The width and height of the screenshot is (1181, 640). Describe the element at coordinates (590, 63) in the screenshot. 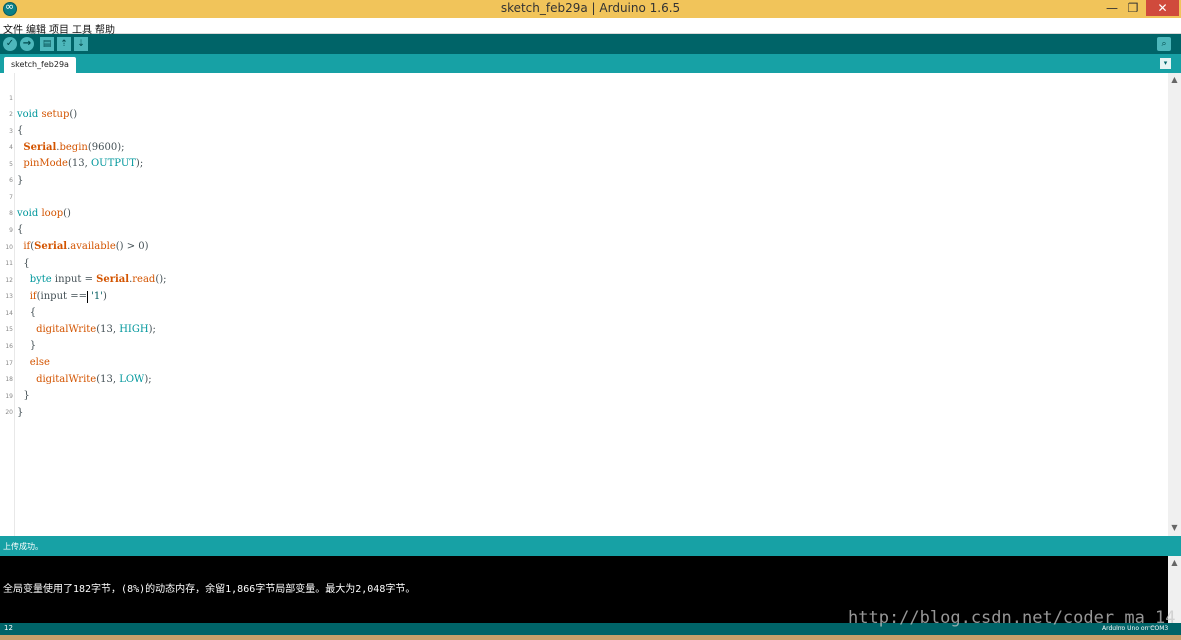

I see `tab-bar: sketch_feb29a ▾` at that location.